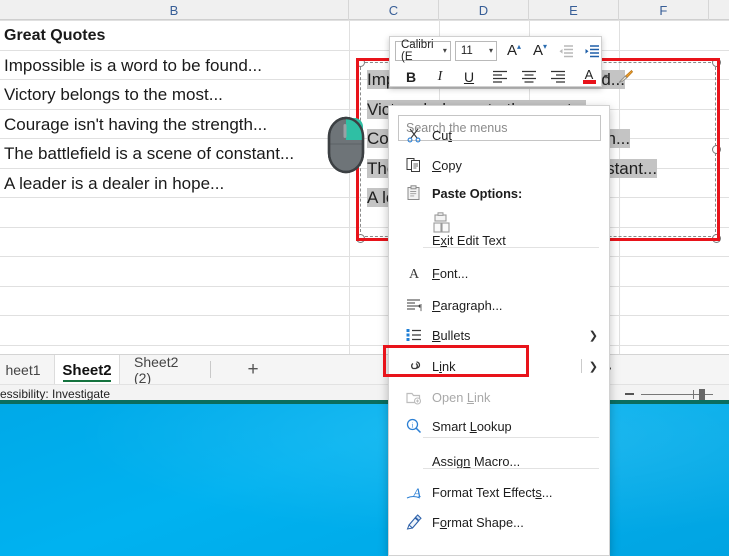 The width and height of the screenshot is (729, 556). I want to click on sheet-tab-label: Sheet2, so click(87, 370).